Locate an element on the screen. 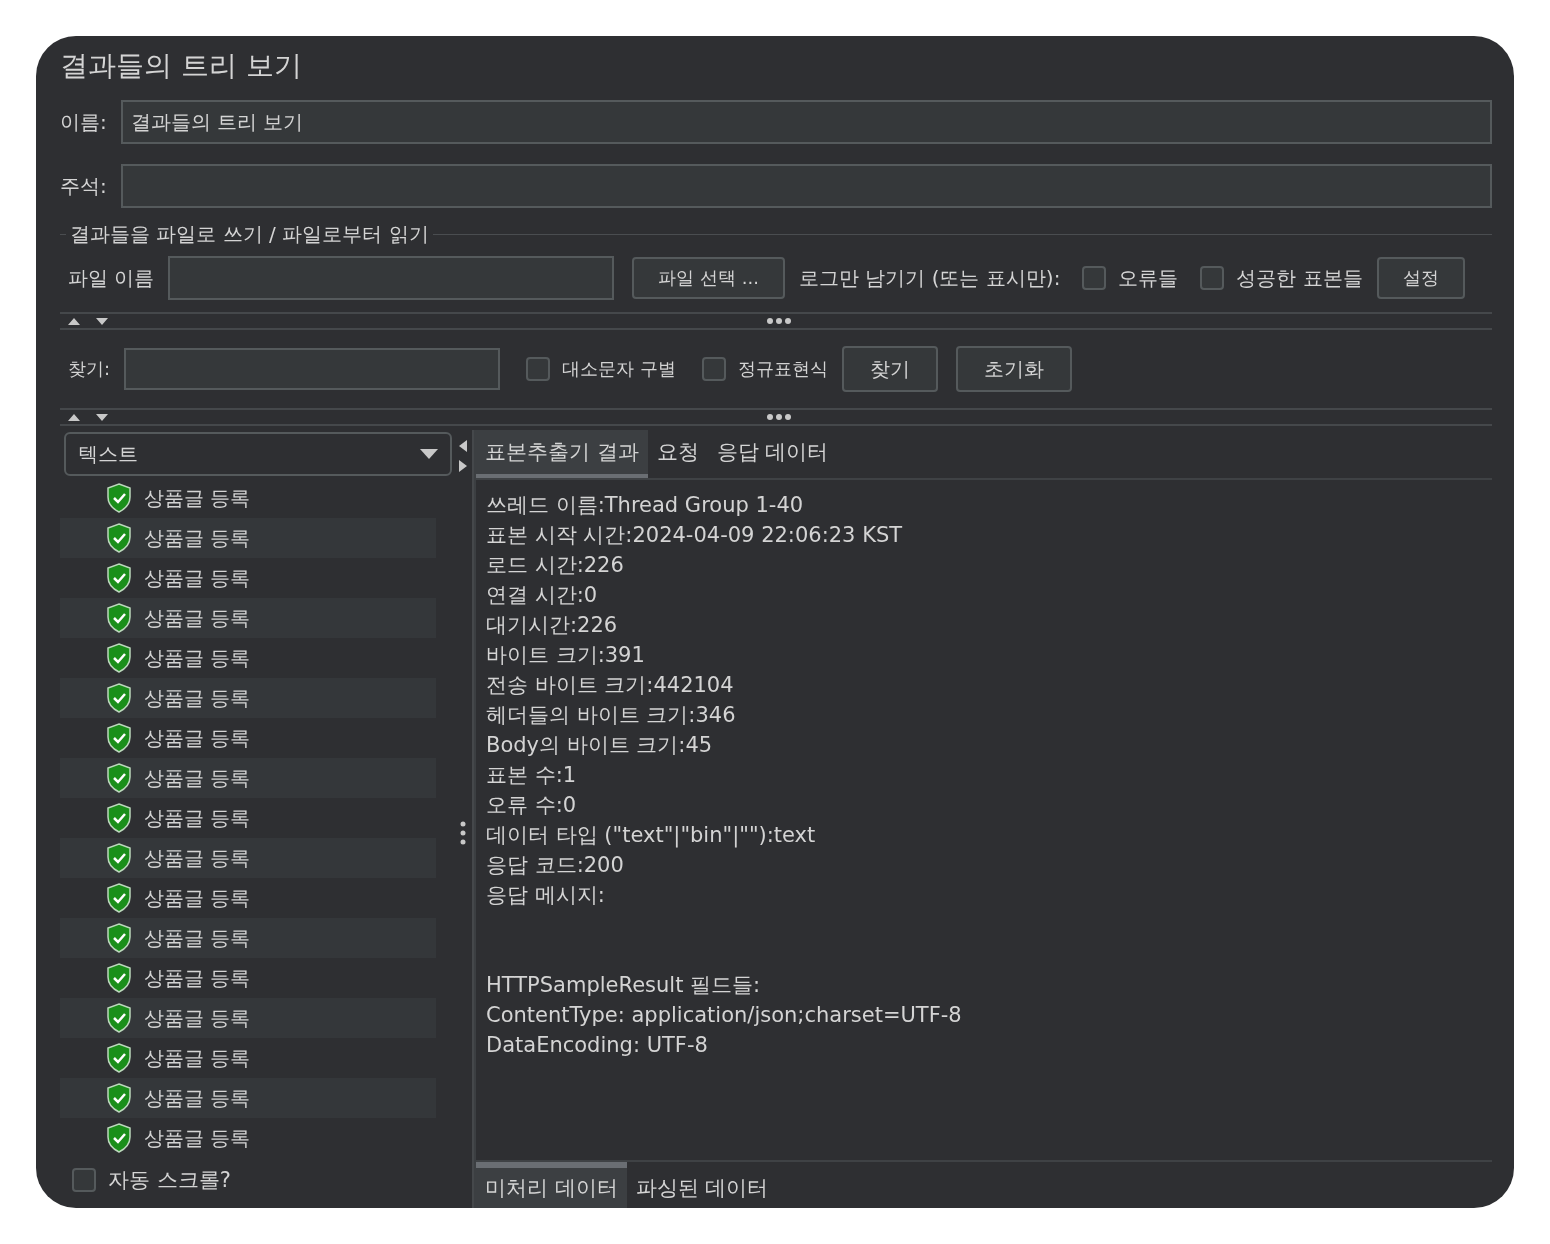  result-line: 표본 시작 시간:2024-04-09 22:06:23 KST is located at coordinates (695, 535).